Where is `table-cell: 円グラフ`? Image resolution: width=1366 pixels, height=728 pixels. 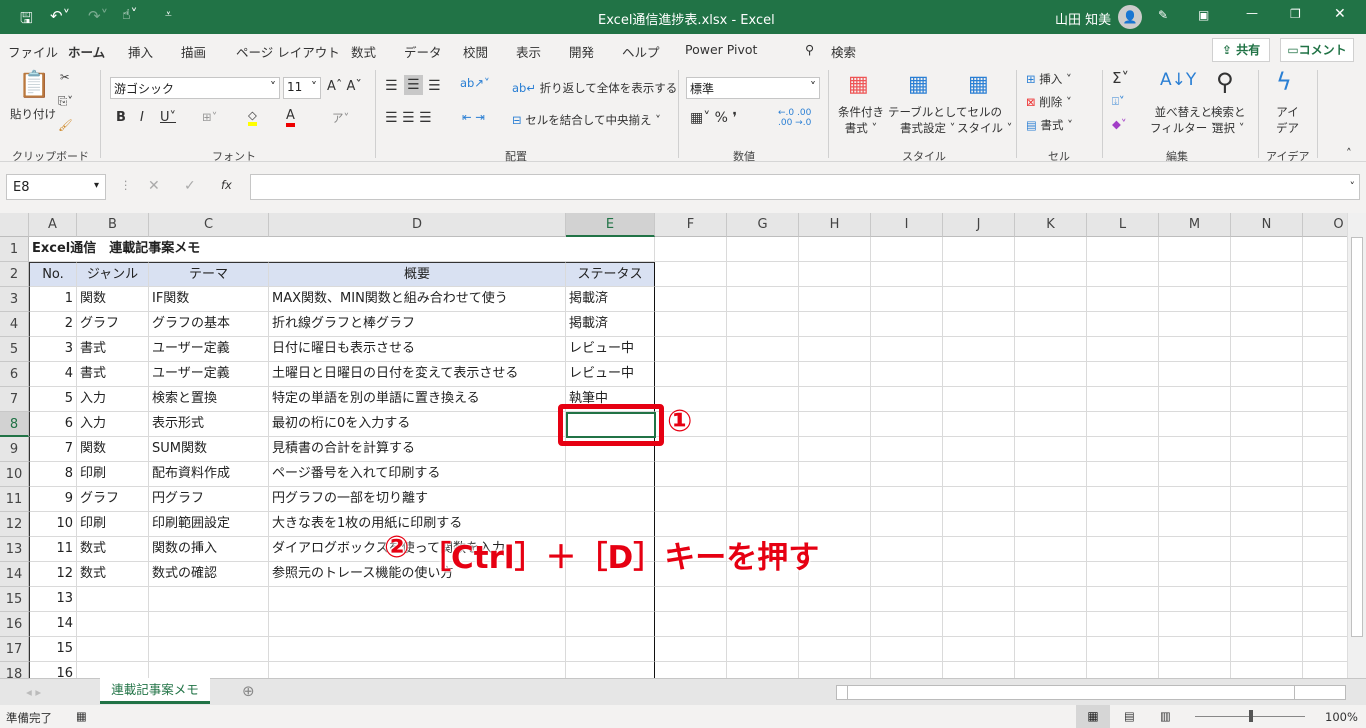 table-cell: 円グラフ is located at coordinates (209, 499).